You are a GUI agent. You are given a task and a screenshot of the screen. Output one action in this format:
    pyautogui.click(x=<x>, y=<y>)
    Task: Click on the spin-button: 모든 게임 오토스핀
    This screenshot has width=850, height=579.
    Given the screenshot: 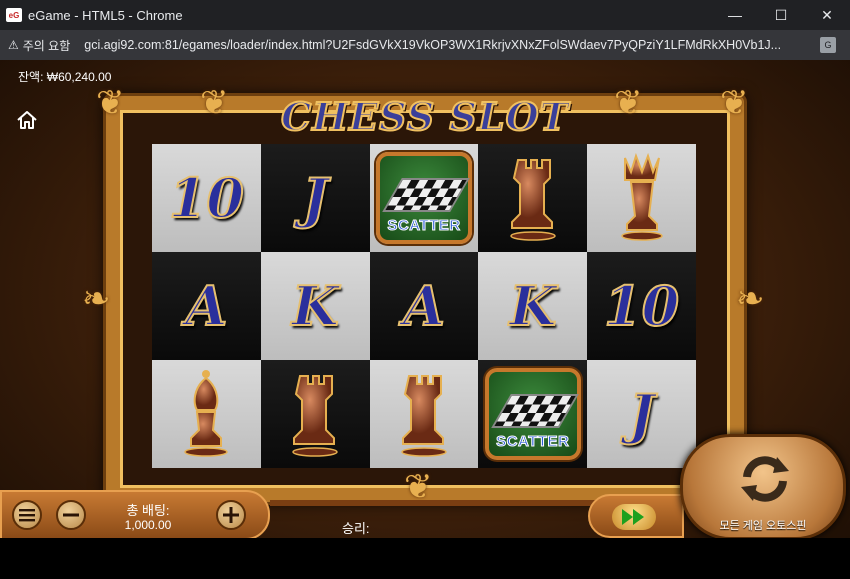 What is the action you would take?
    pyautogui.click(x=763, y=487)
    